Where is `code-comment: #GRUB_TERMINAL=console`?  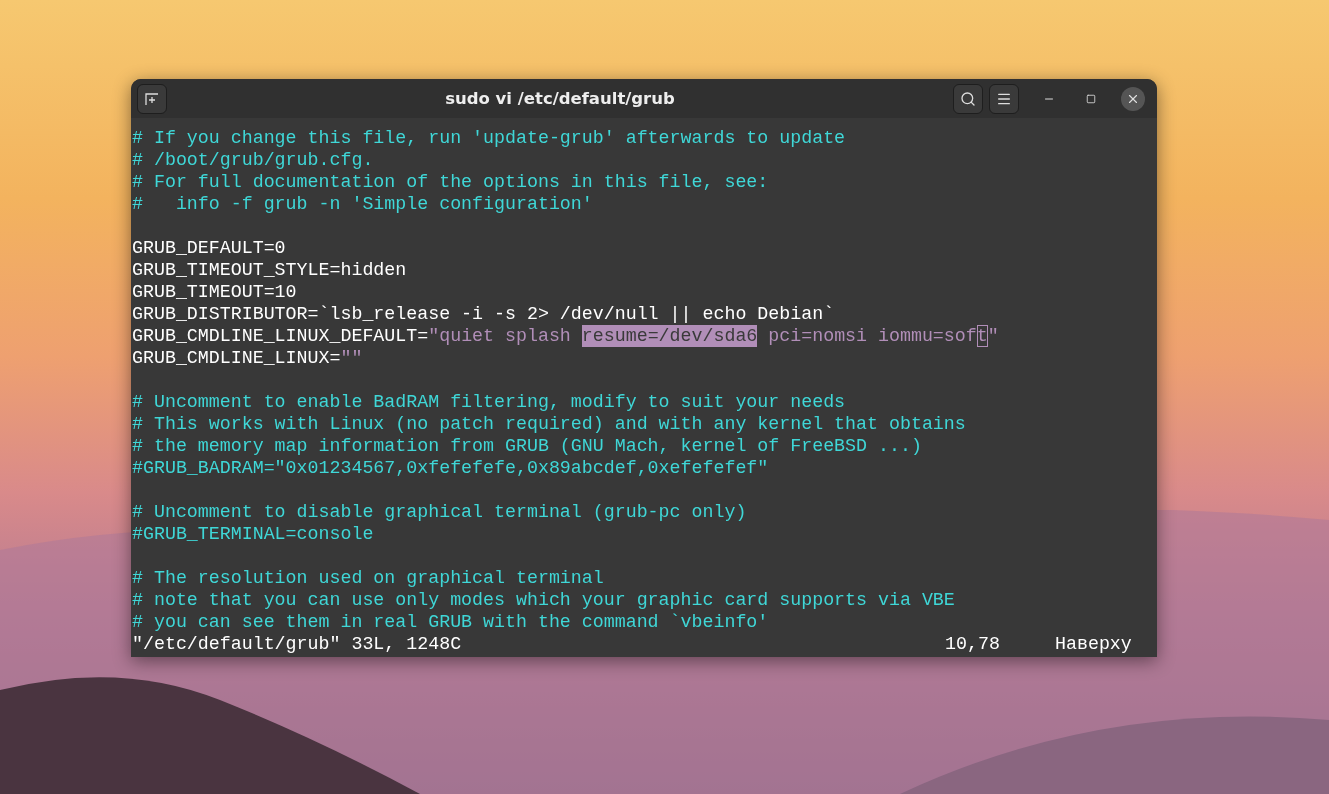
code-comment: #GRUB_TERMINAL=console is located at coordinates (253, 534).